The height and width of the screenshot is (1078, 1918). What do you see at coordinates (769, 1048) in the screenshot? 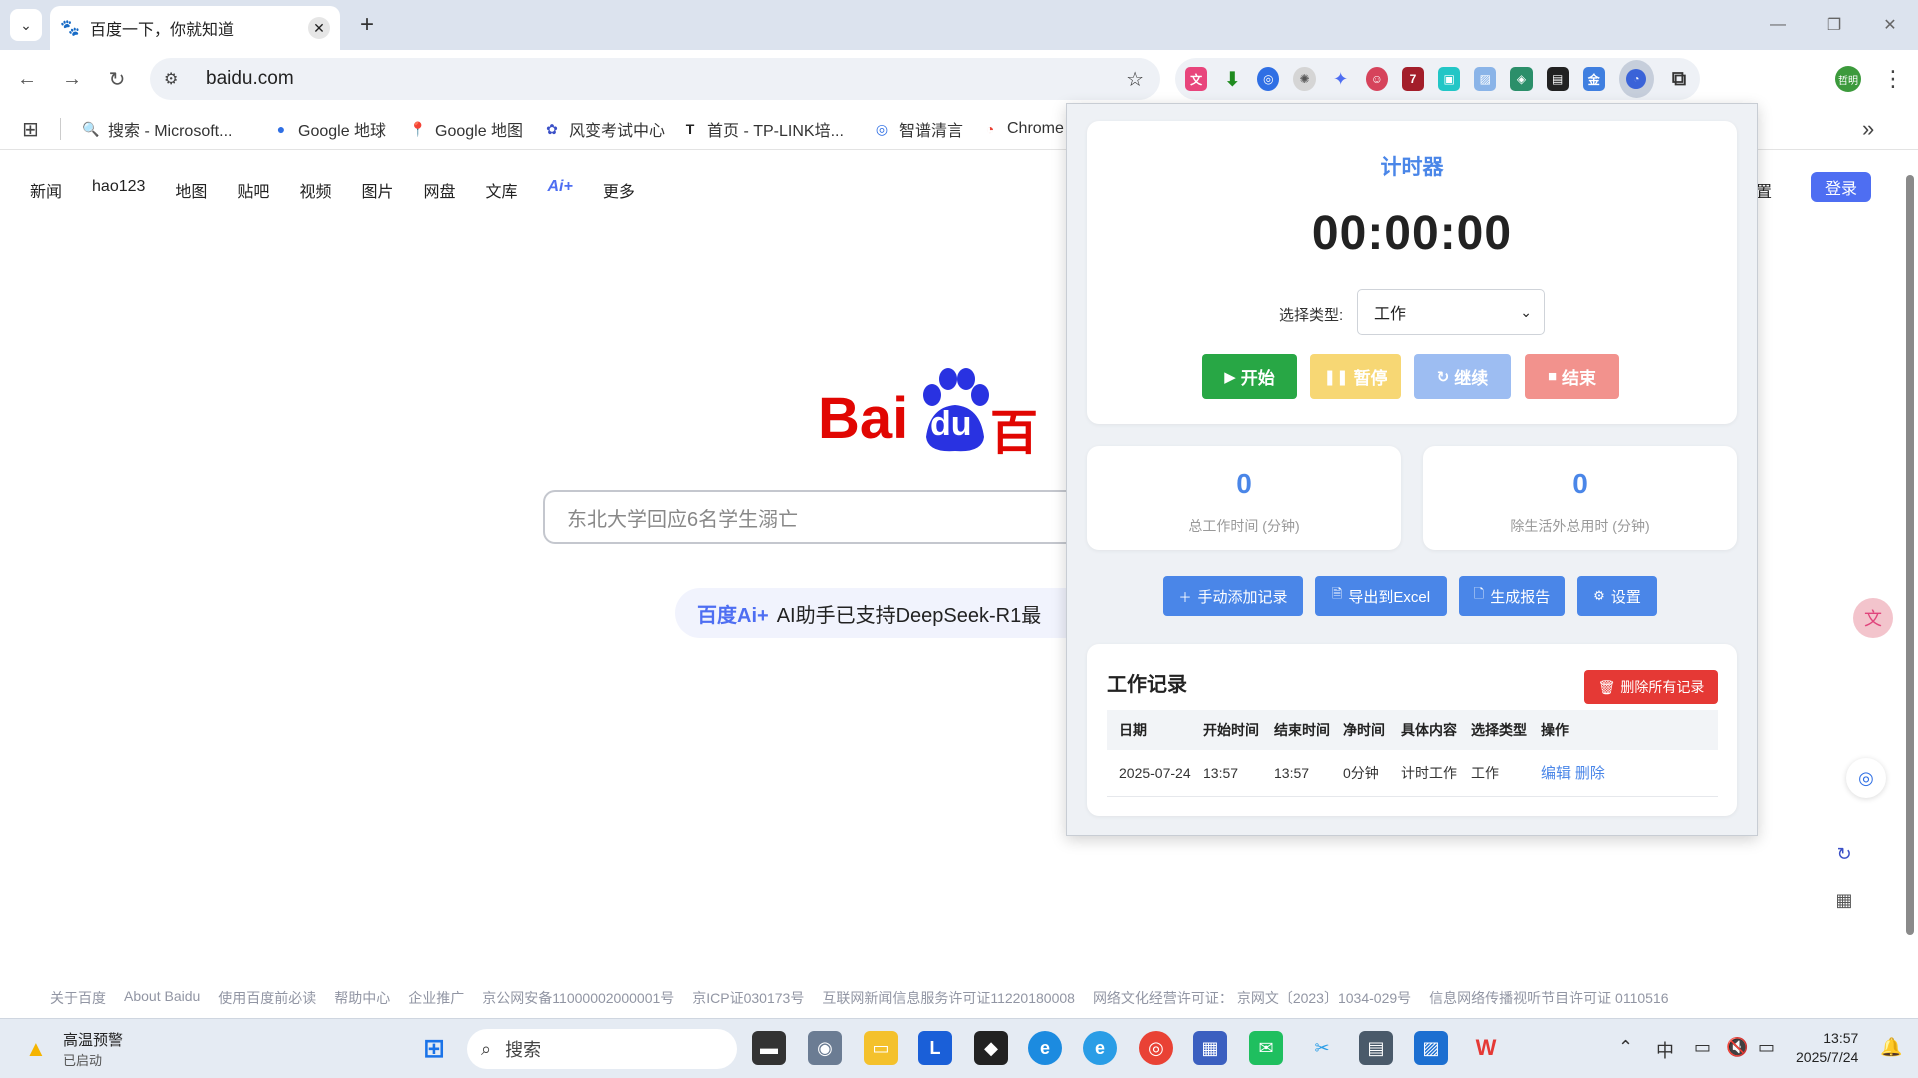
I see `task-view-icon: ▬` at bounding box center [769, 1048].